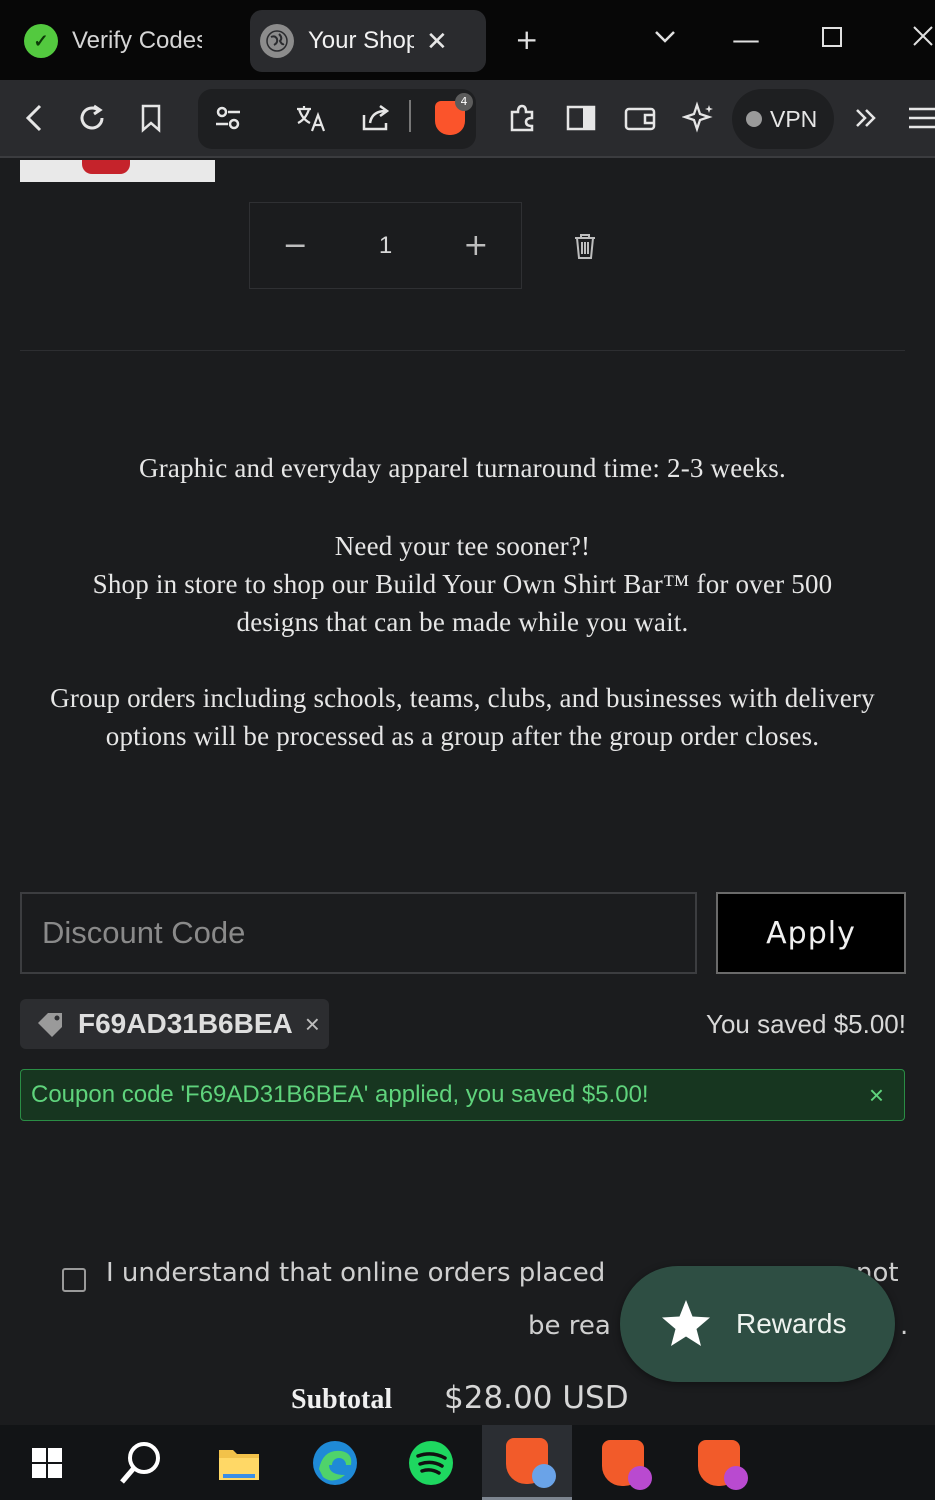  I want to click on brave-shield-icon: 4, so click(454, 114).